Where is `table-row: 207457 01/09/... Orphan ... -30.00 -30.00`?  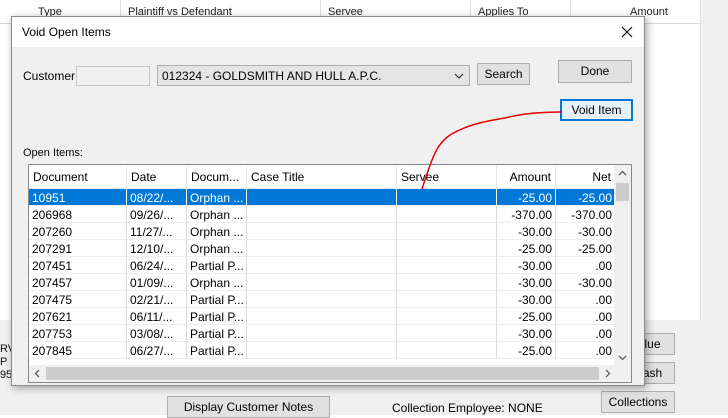 table-row: 207457 01/09/... Orphan ... -30.00 -30.00 is located at coordinates (322, 282).